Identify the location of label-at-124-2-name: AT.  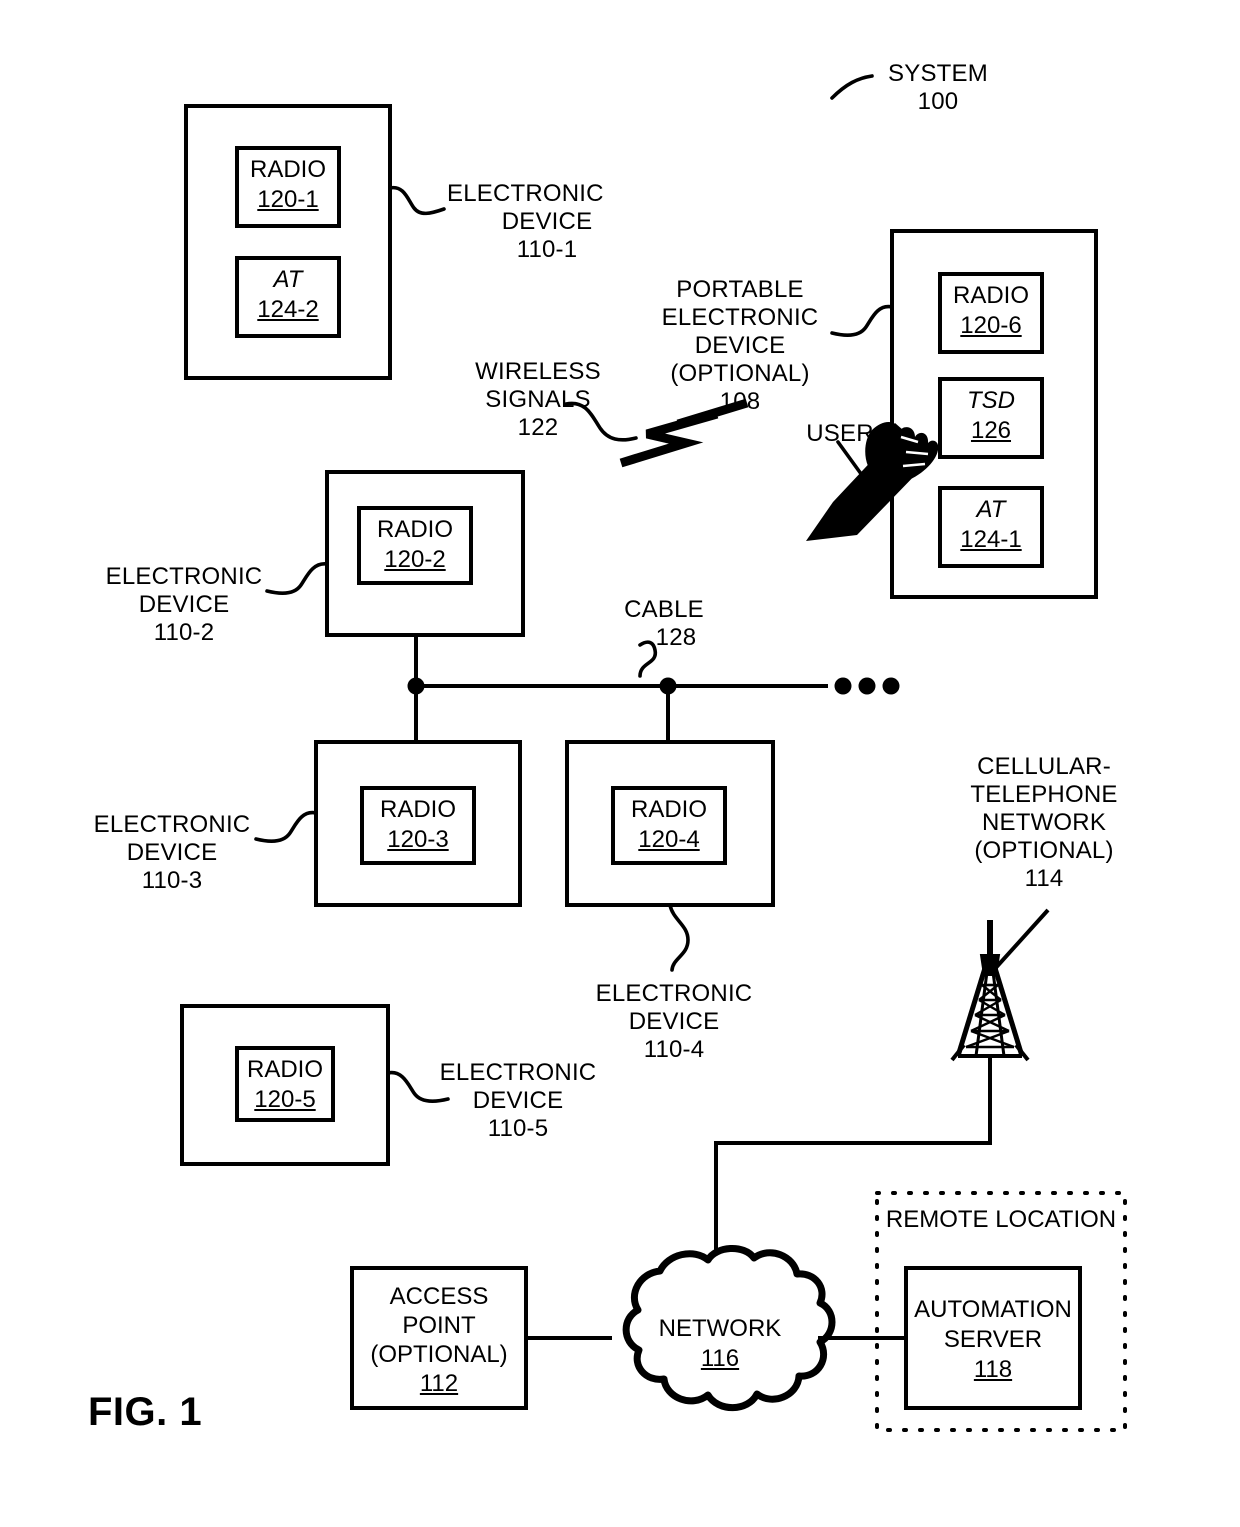
(288, 279).